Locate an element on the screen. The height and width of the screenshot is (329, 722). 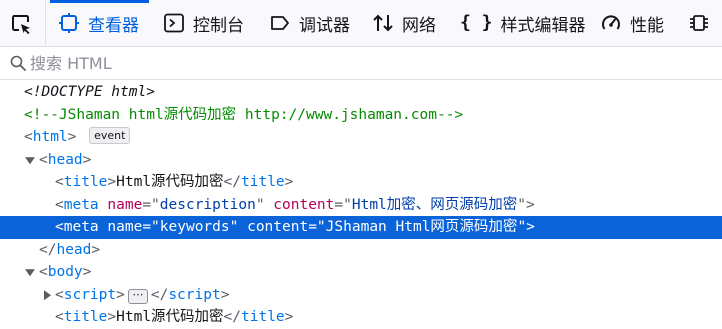
tab-label: 控制台 is located at coordinates (218, 25).